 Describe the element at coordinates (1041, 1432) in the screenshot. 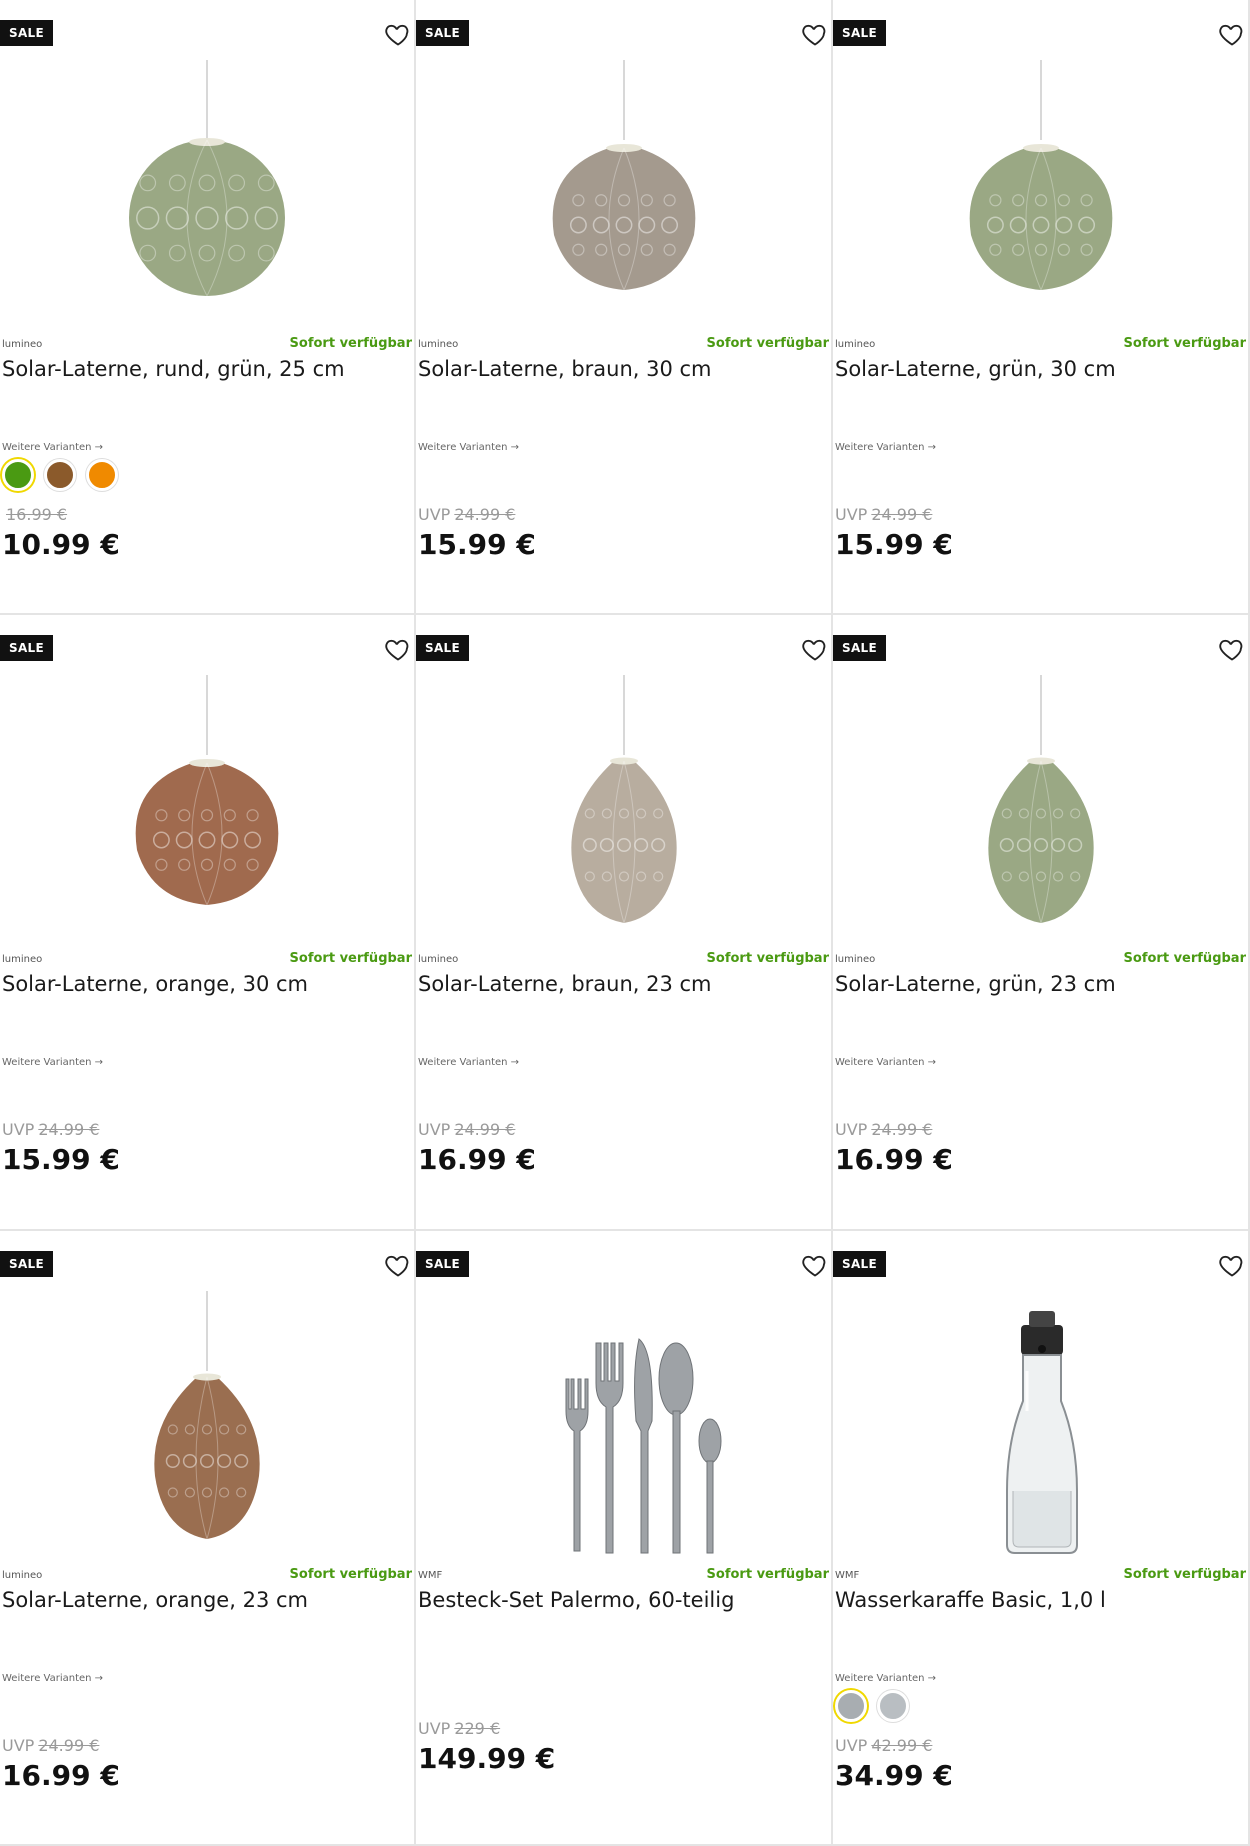

I see `carafe-image` at that location.